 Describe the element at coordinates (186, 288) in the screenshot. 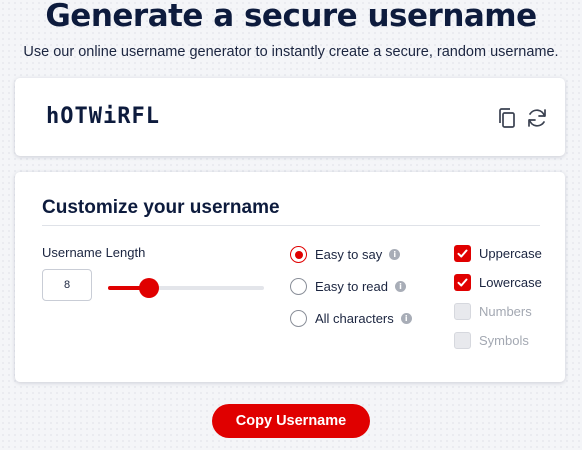

I see `length-slider` at that location.